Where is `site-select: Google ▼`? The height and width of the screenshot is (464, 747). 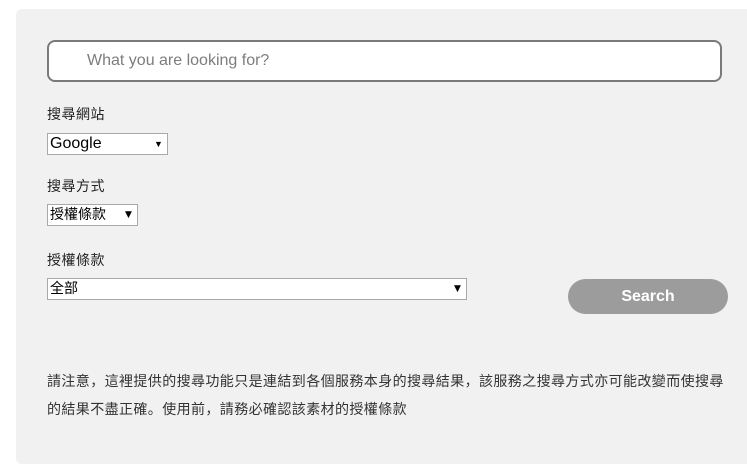 site-select: Google ▼ is located at coordinates (107, 144).